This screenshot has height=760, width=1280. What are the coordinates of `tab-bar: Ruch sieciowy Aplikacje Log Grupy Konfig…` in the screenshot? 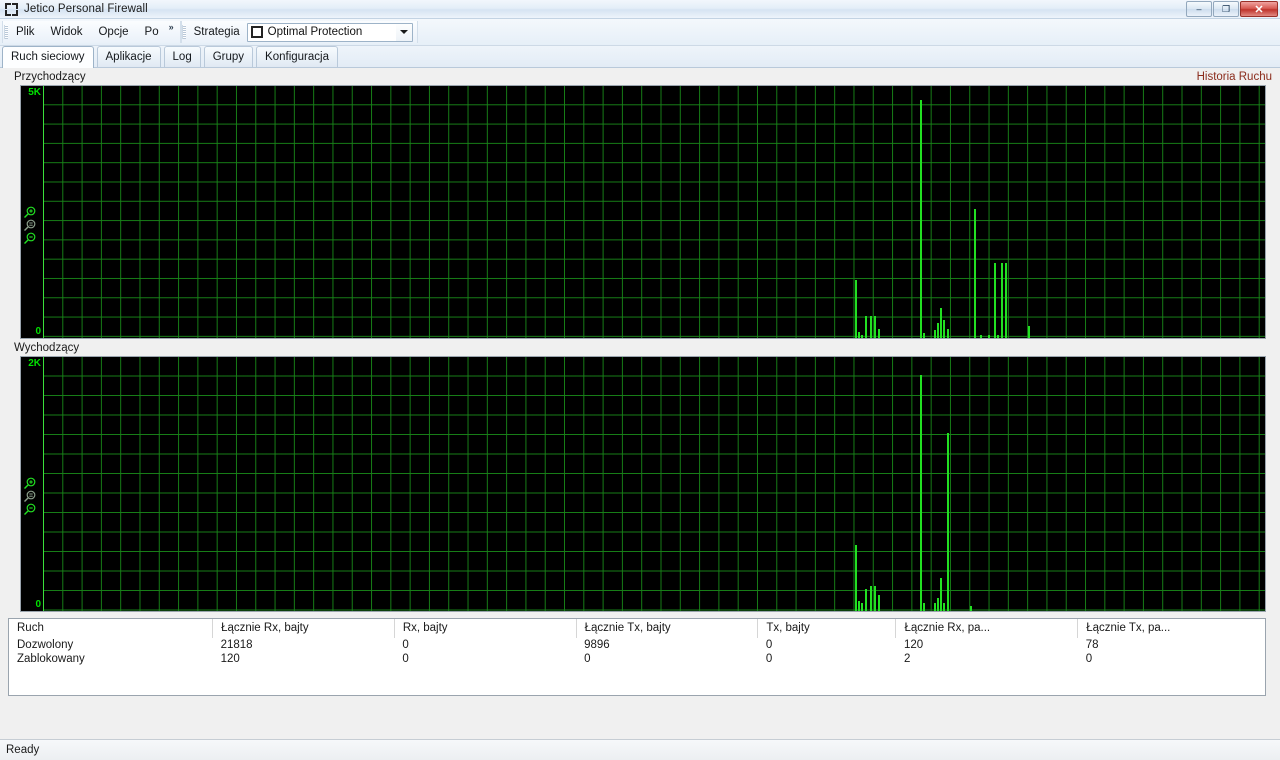 It's located at (640, 57).